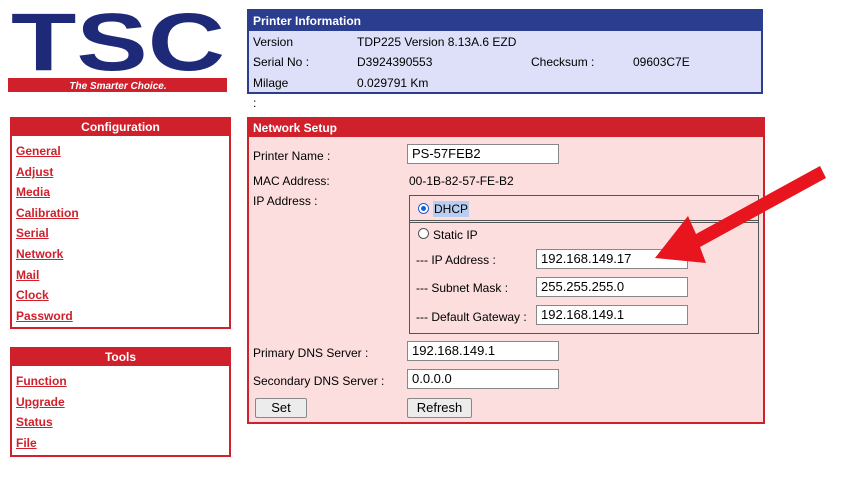 This screenshot has height=490, width=844. Describe the element at coordinates (122, 213) in the screenshot. I see `nav-link-calibration: Calibration` at that location.